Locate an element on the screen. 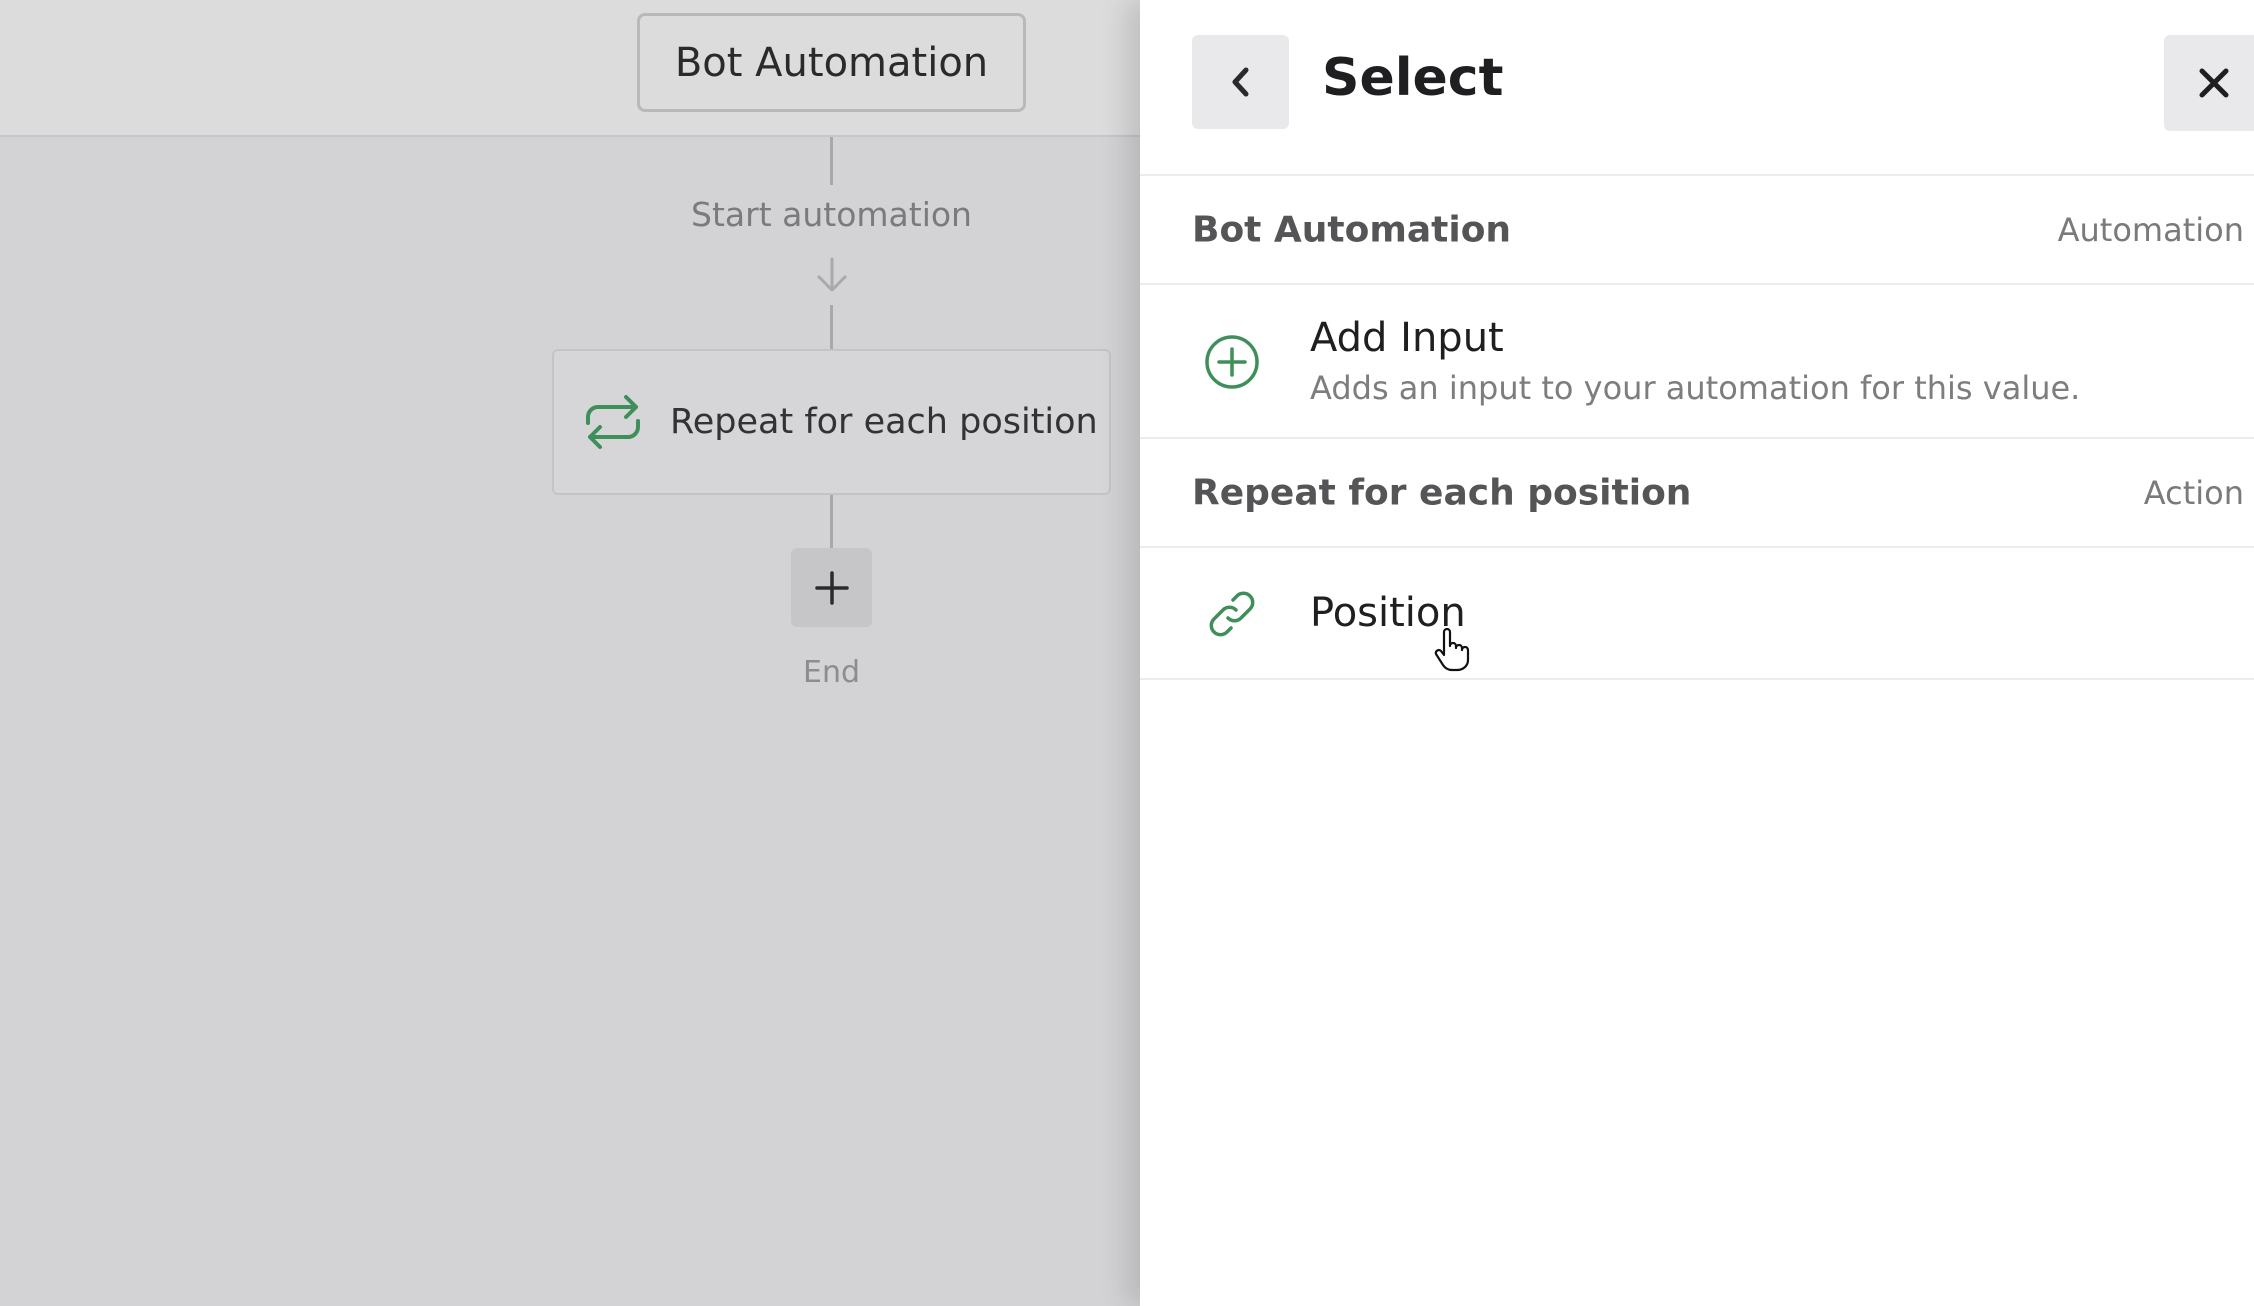 The height and width of the screenshot is (1306, 2254). section-header-repeat: Repeat for each position Action is located at coordinates (1697, 493).